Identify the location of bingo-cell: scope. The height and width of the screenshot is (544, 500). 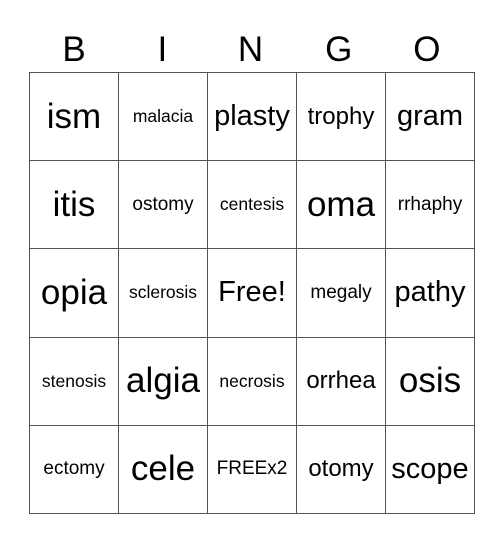
(430, 469).